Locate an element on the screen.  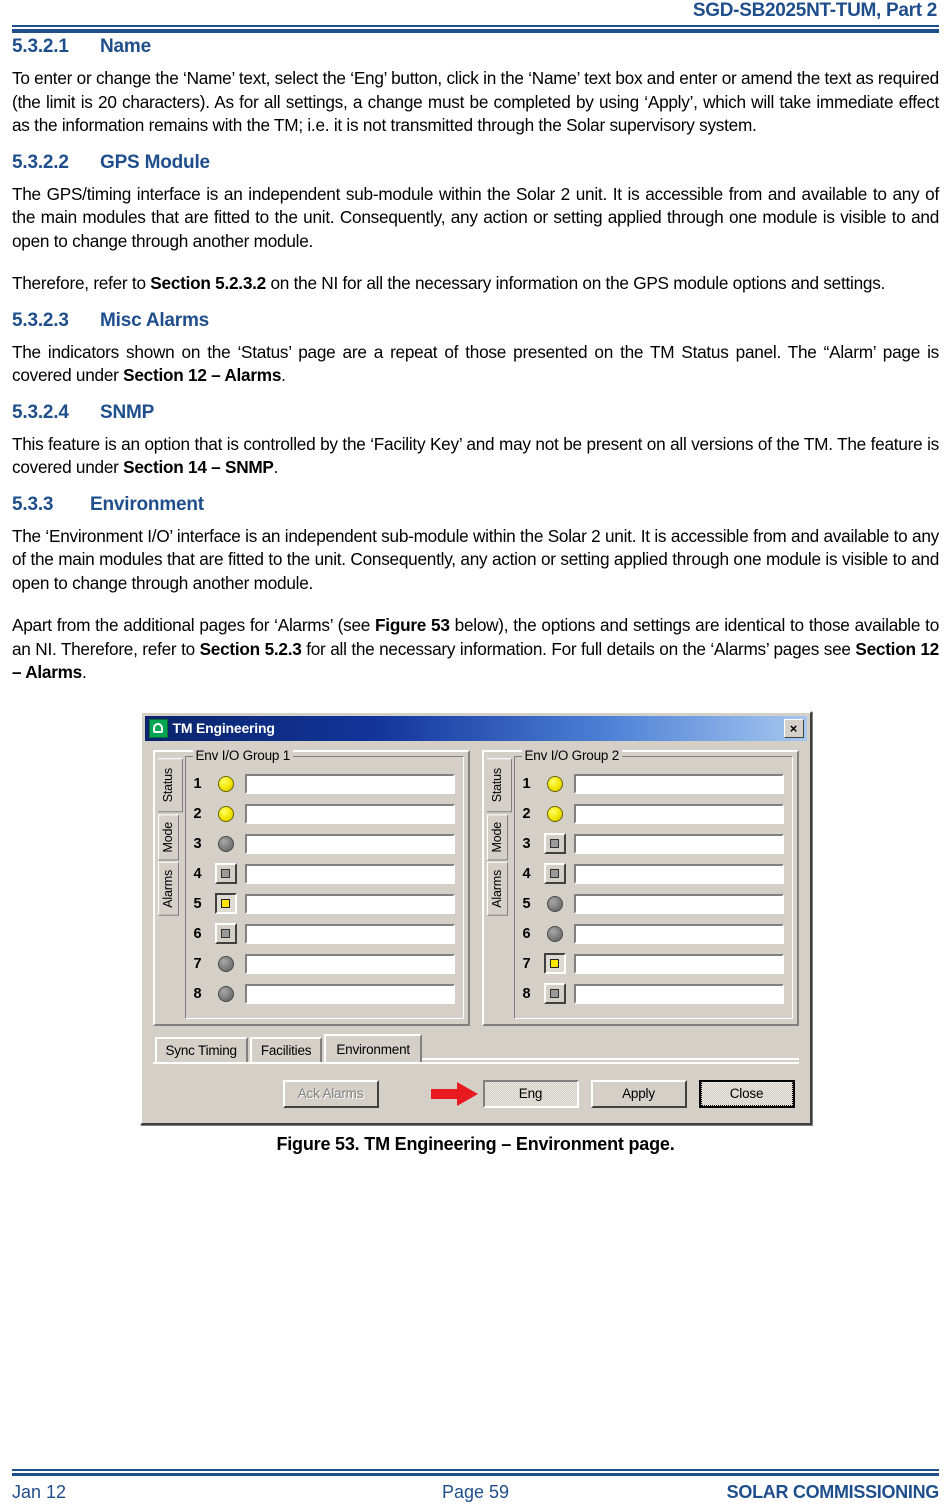
close-button-label: Close is located at coordinates (746, 1093).